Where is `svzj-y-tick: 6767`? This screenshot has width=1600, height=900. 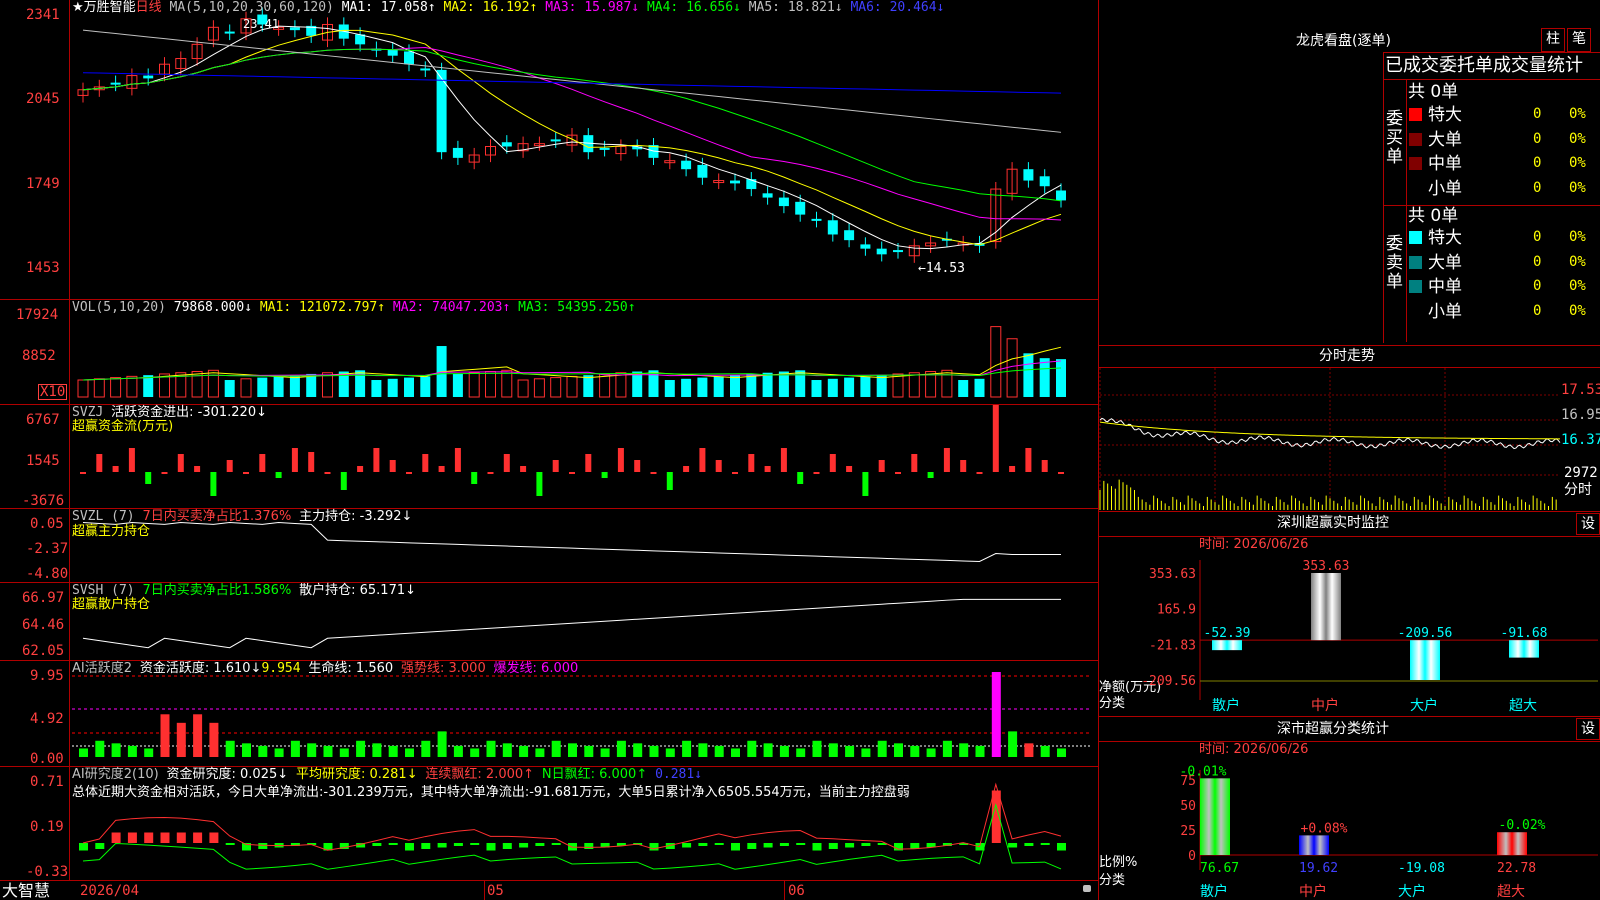 svzj-y-tick: 6767 is located at coordinates (43, 420).